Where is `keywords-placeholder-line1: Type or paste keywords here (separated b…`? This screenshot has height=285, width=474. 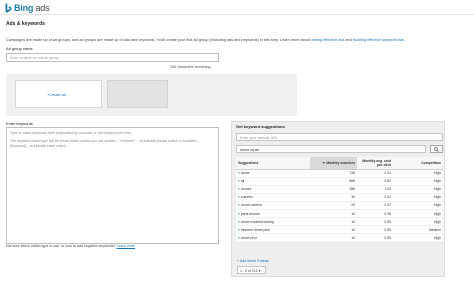
keywords-placeholder-line1: Type or paste keywords here (separated b… is located at coordinates (71, 133).